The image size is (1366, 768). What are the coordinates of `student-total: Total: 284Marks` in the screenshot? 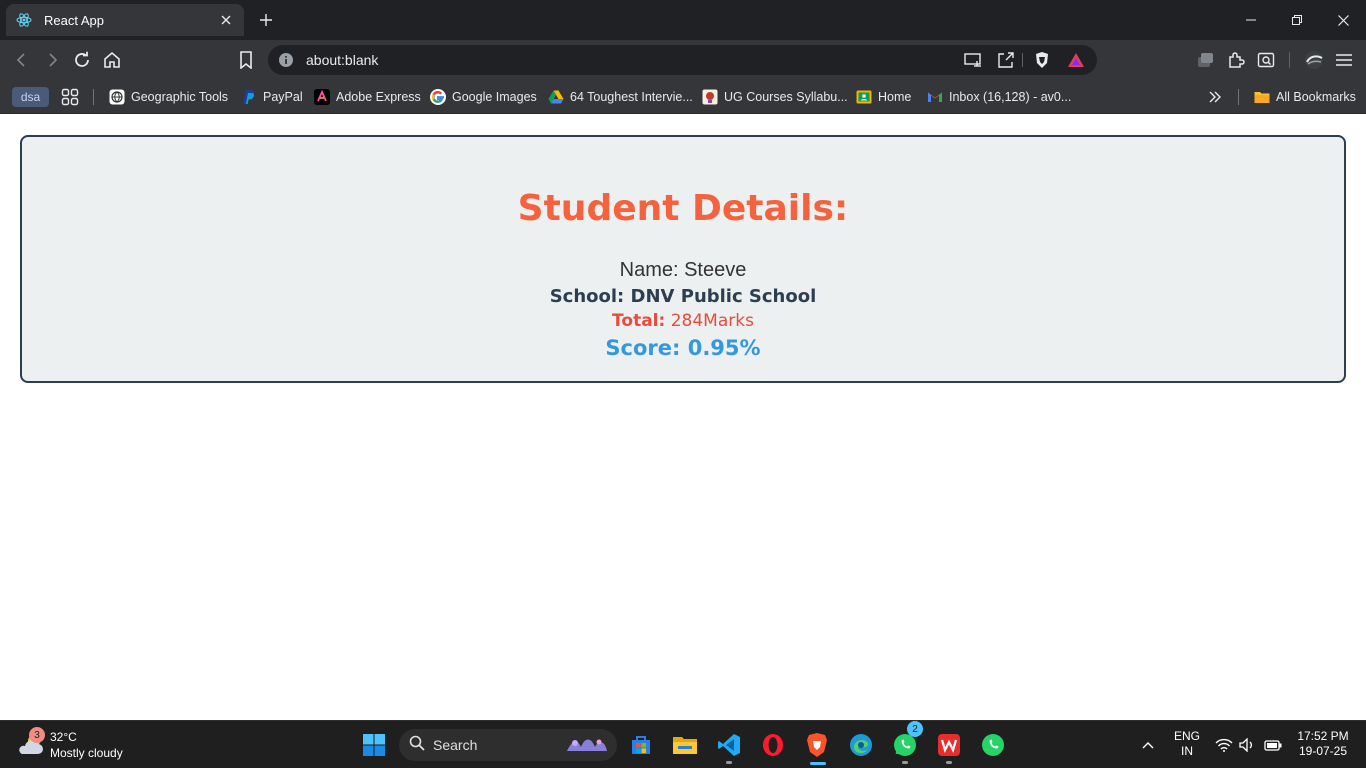 It's located at (683, 321).